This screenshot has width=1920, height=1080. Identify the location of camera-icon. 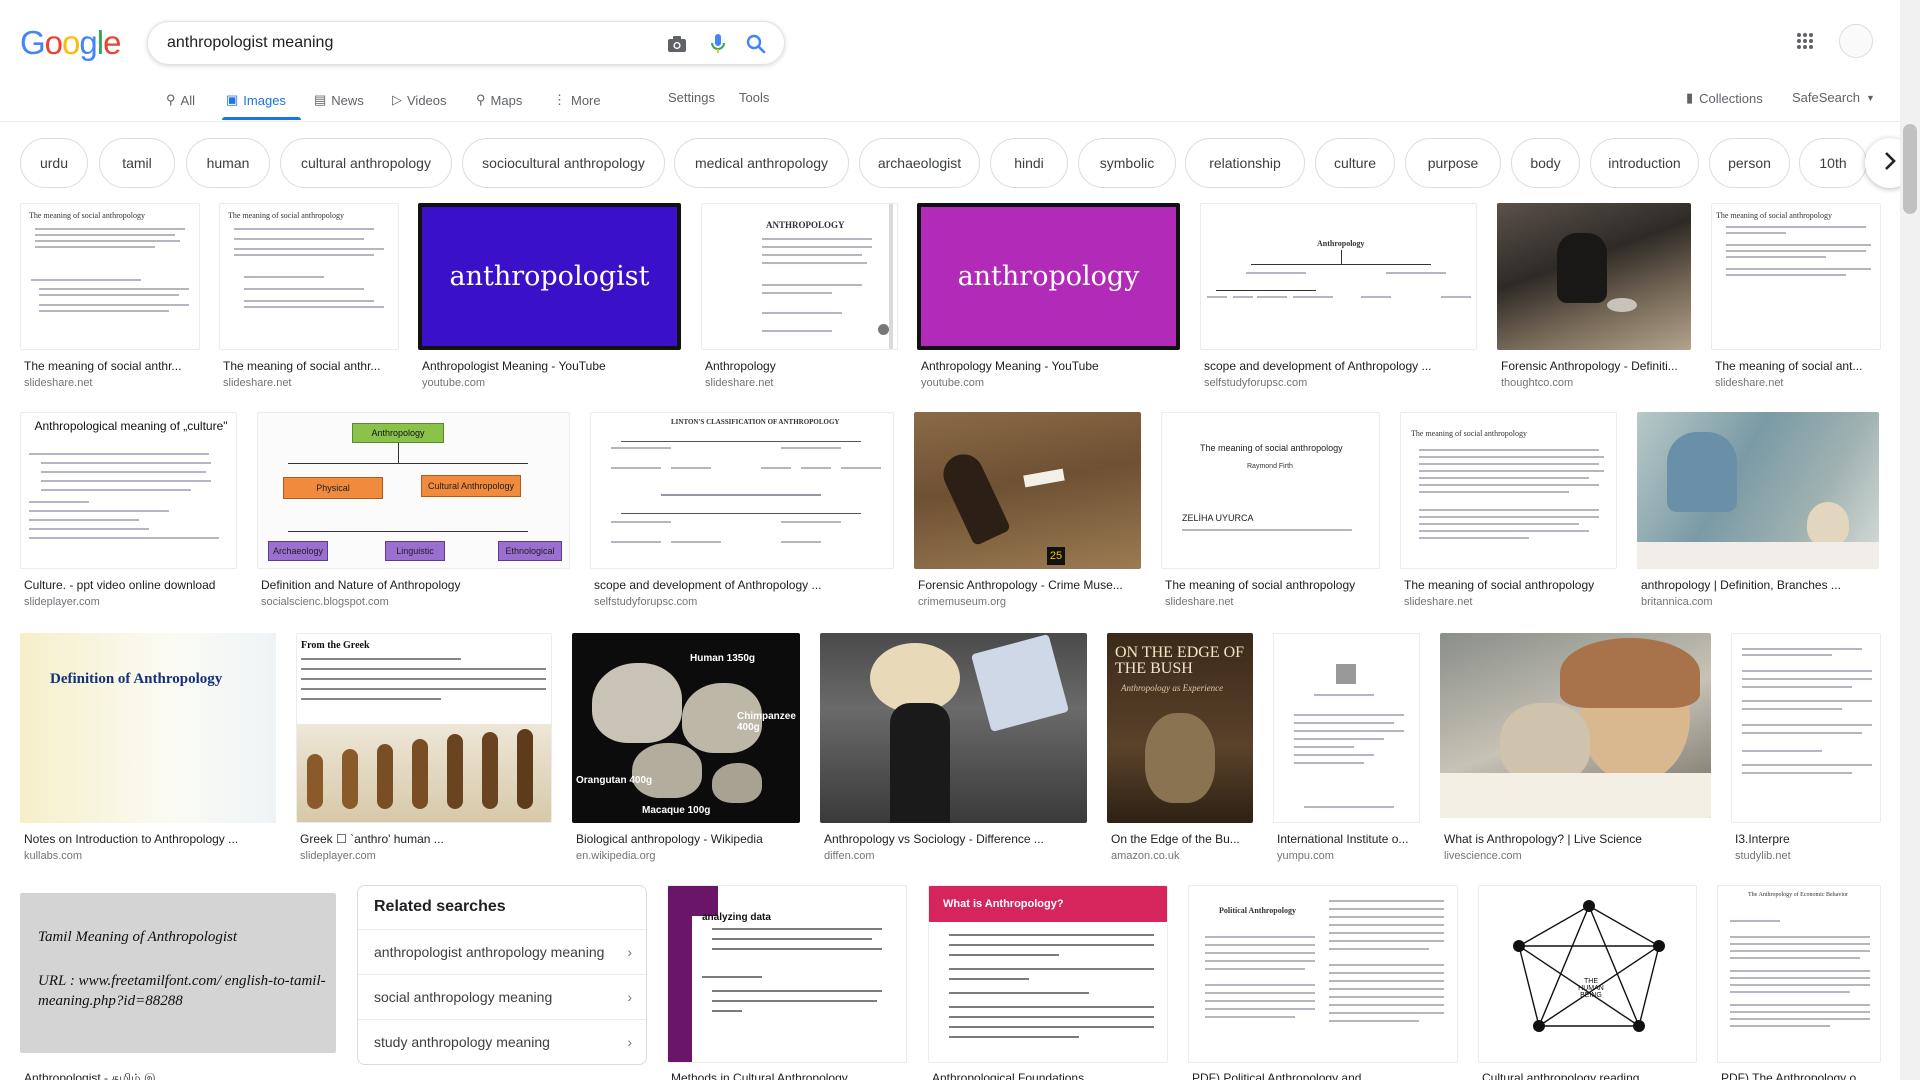
(677, 44).